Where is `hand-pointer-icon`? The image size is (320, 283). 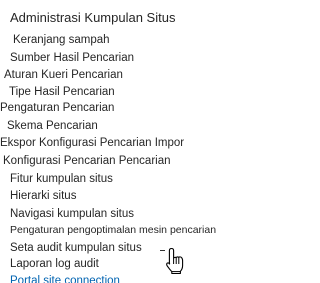 hand-pointer-icon is located at coordinates (176, 261).